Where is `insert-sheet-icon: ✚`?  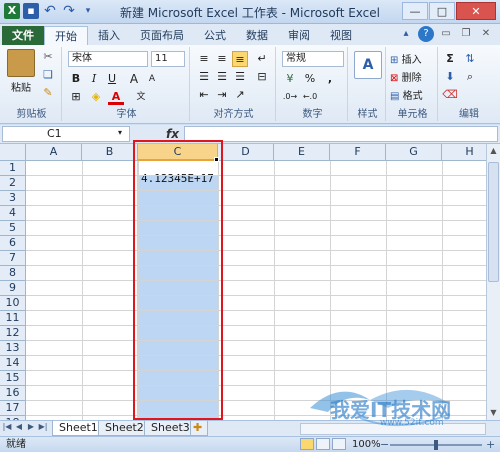 insert-sheet-icon: ✚ is located at coordinates (199, 428).